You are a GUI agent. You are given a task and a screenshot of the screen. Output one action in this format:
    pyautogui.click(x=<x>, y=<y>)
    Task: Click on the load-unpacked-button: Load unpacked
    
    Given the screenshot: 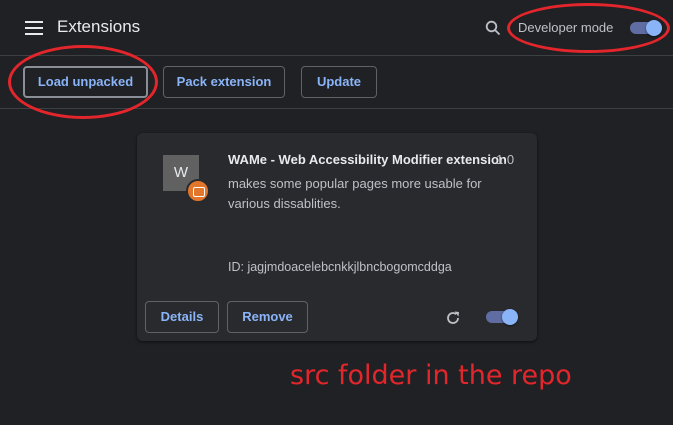 What is the action you would take?
    pyautogui.click(x=85, y=82)
    